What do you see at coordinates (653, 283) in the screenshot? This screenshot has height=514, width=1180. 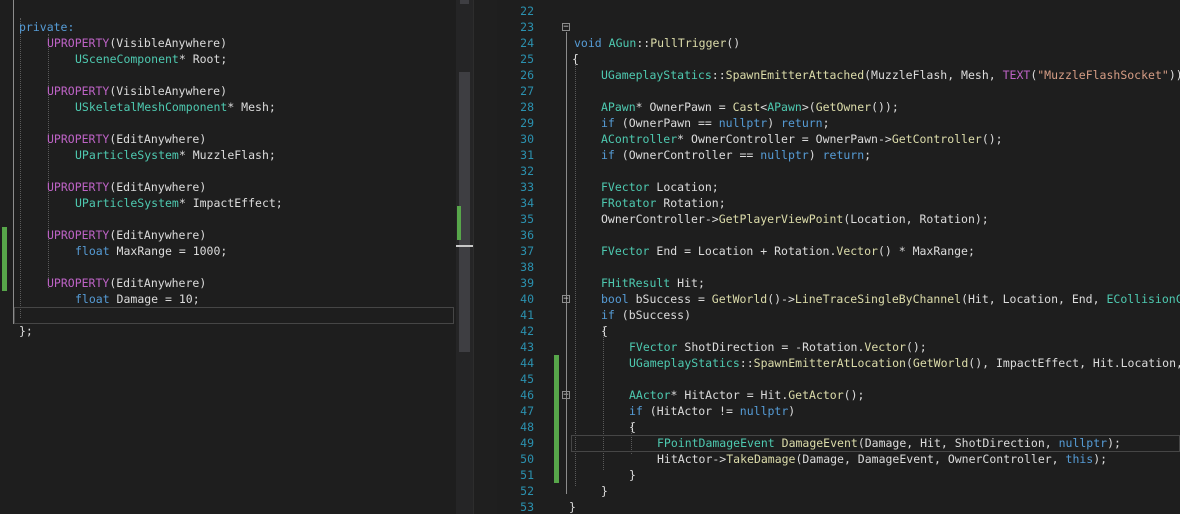 I see `code-line: FHitResult Hit;` at bounding box center [653, 283].